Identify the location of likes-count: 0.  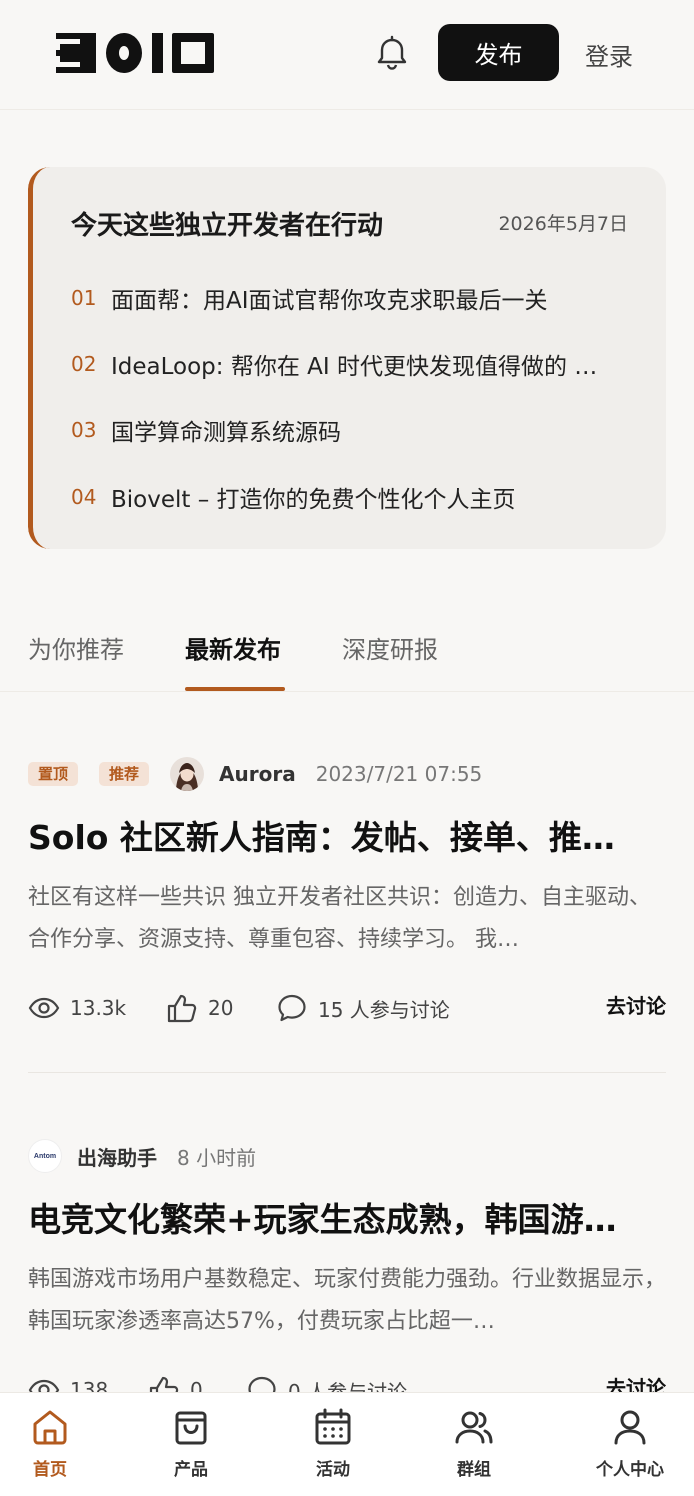
(196, 1385).